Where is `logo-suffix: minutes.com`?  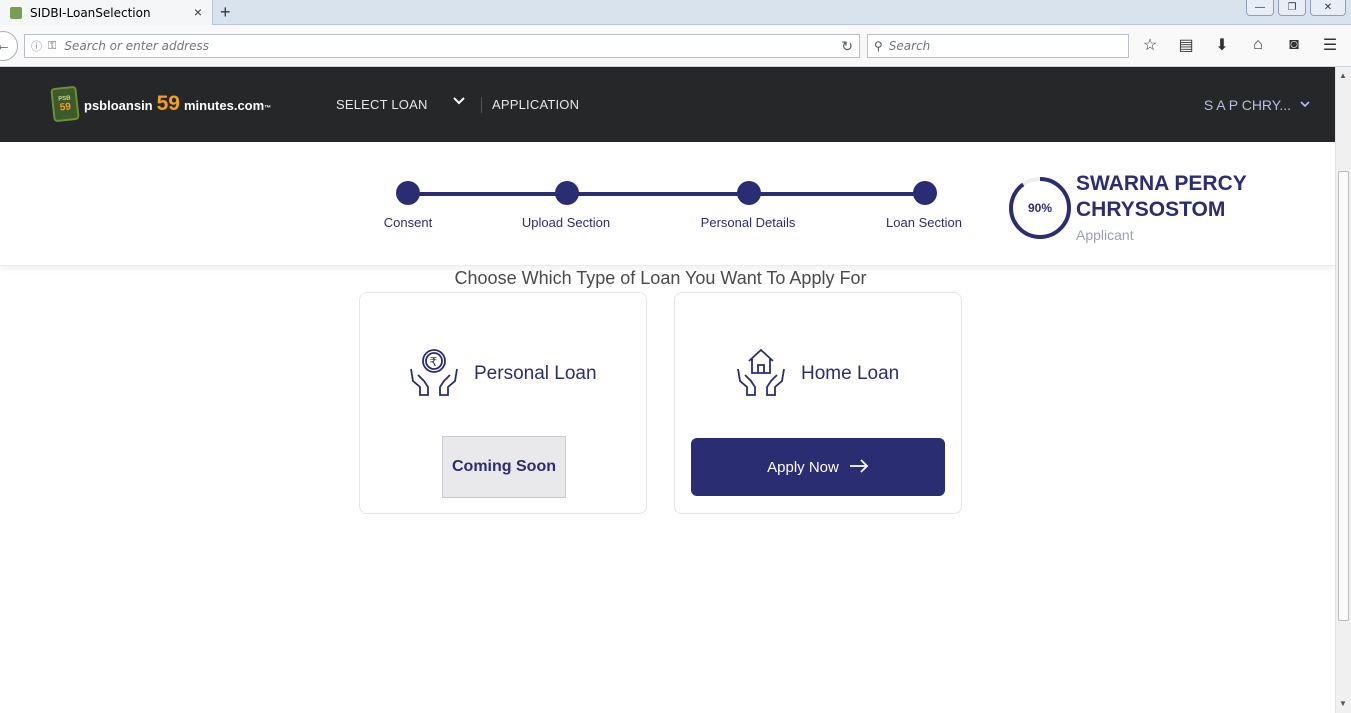
logo-suffix: minutes.com is located at coordinates (224, 105).